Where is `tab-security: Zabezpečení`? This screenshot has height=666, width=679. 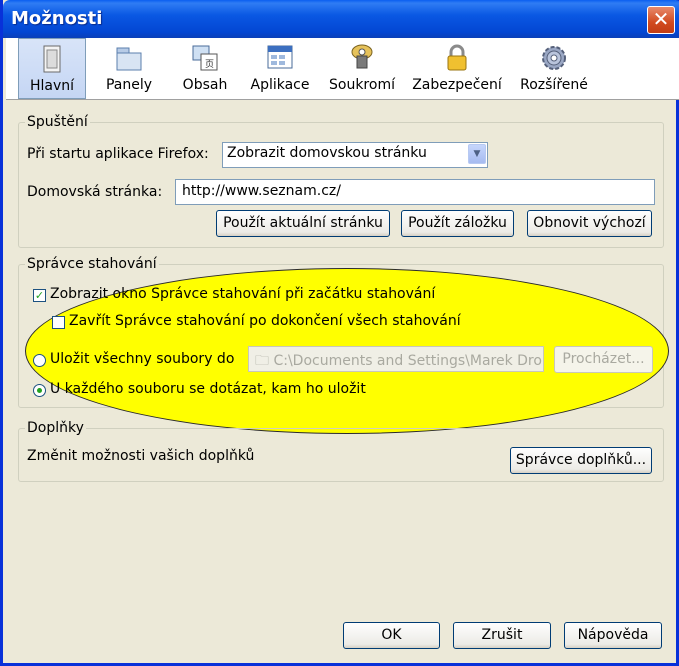 tab-security: Zabezpečení is located at coordinates (457, 68).